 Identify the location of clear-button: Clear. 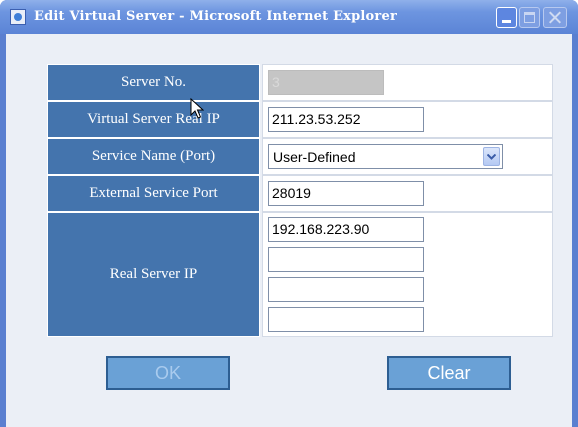
(449, 373).